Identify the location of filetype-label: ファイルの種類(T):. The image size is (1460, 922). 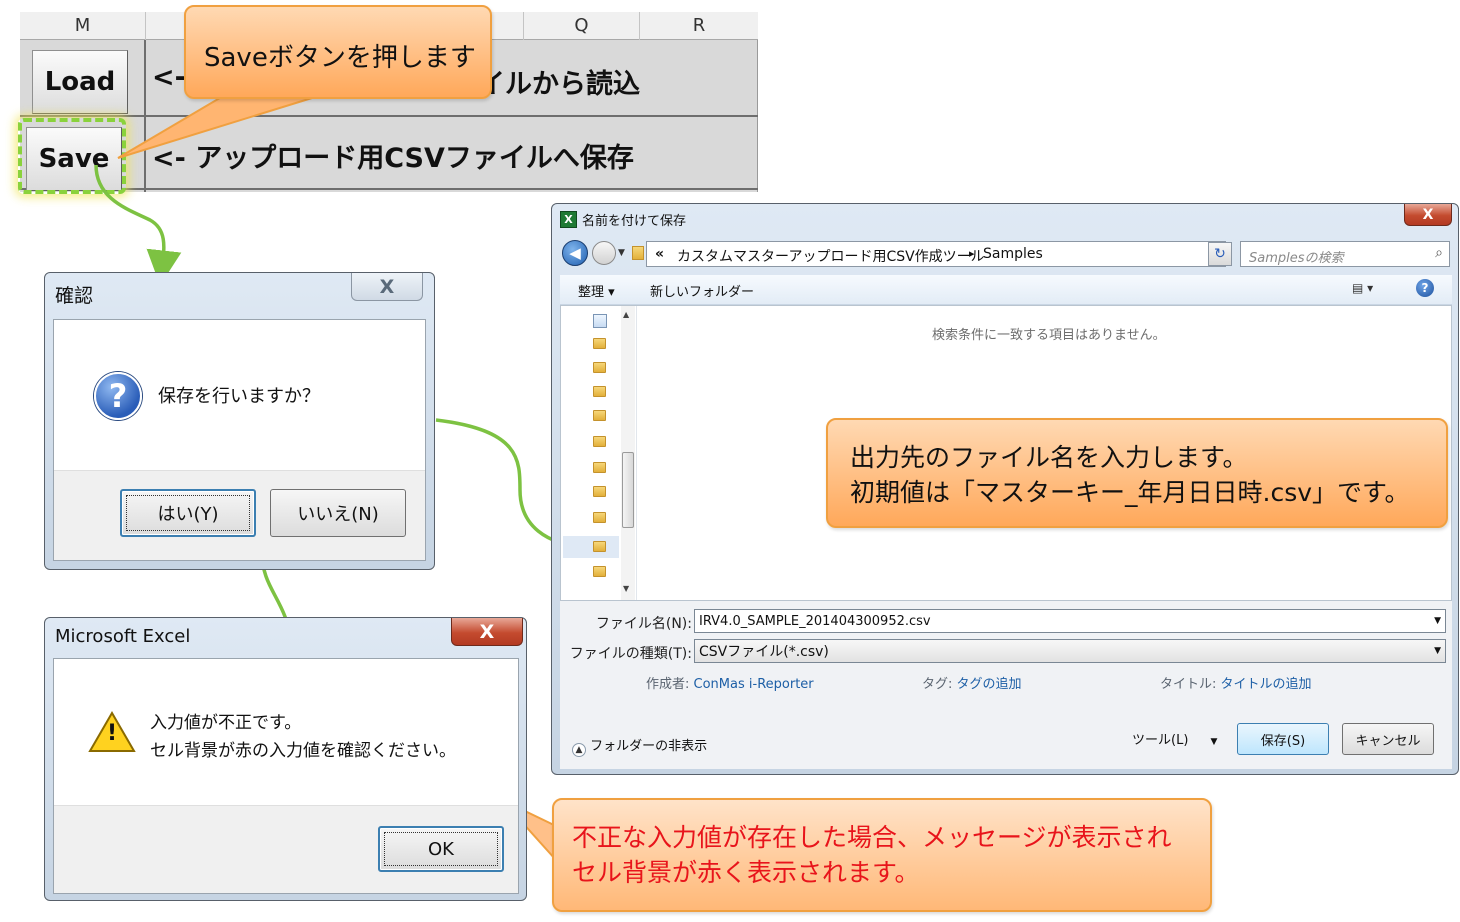
(630, 653).